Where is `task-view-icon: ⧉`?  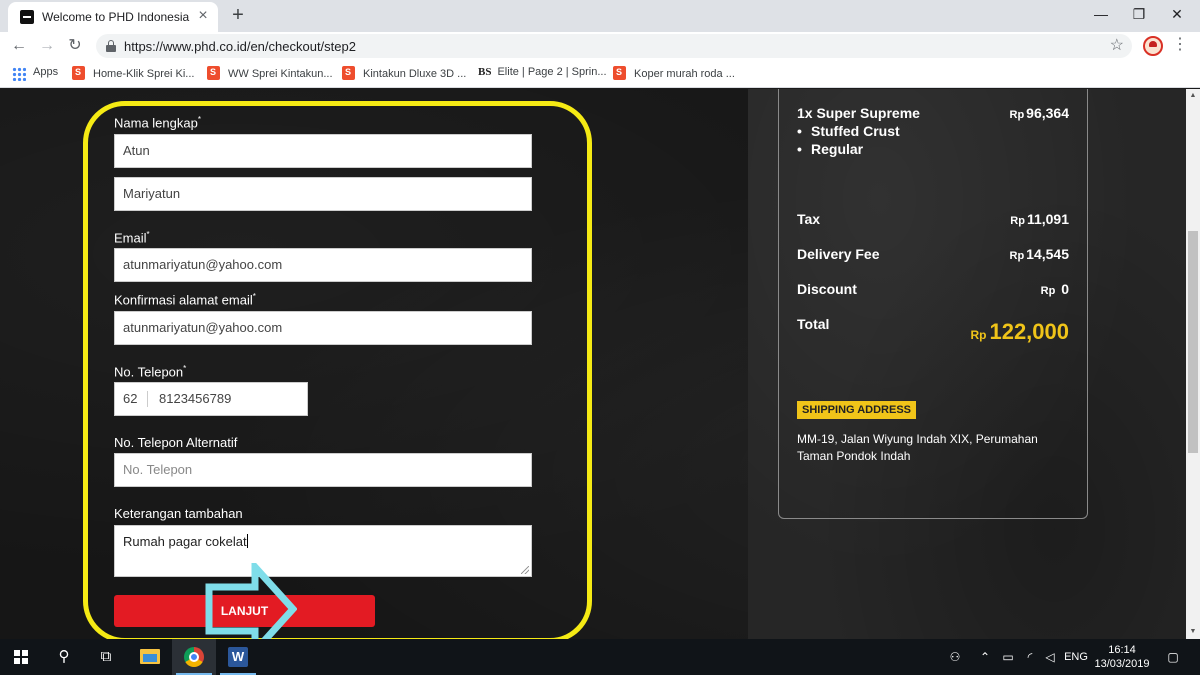
task-view-icon: ⧉ is located at coordinates (106, 656).